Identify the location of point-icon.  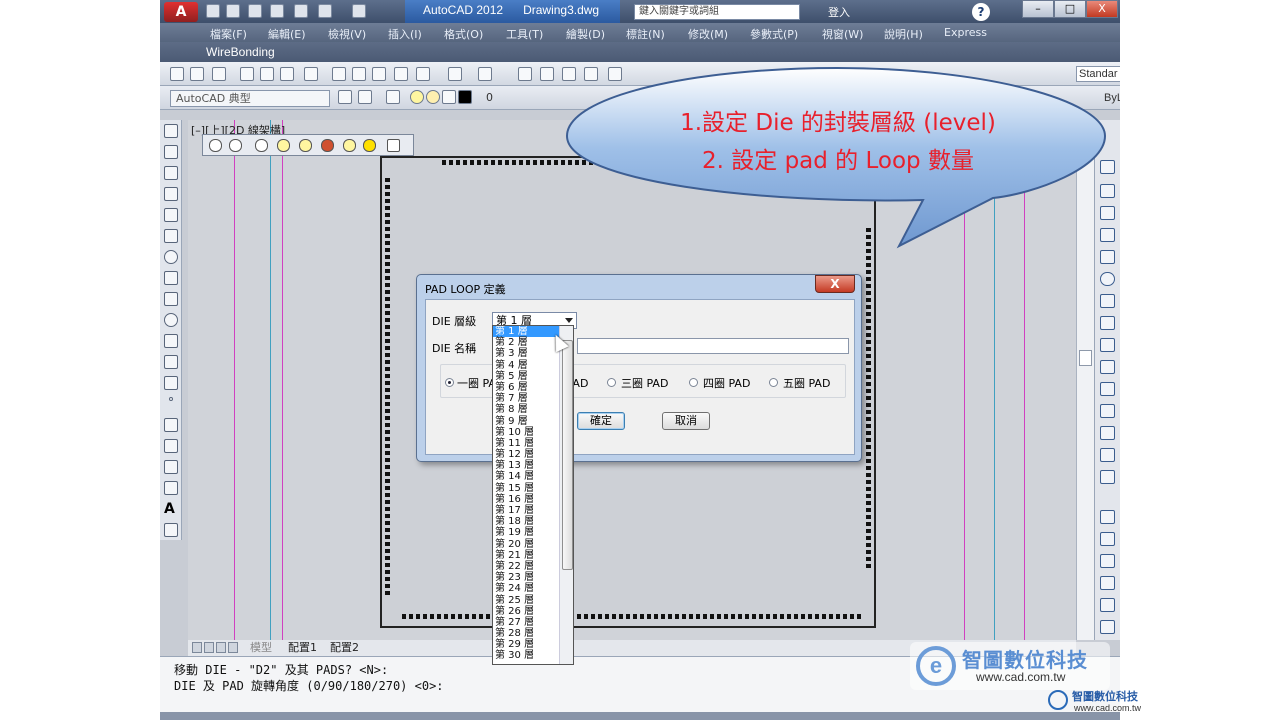
(171, 399).